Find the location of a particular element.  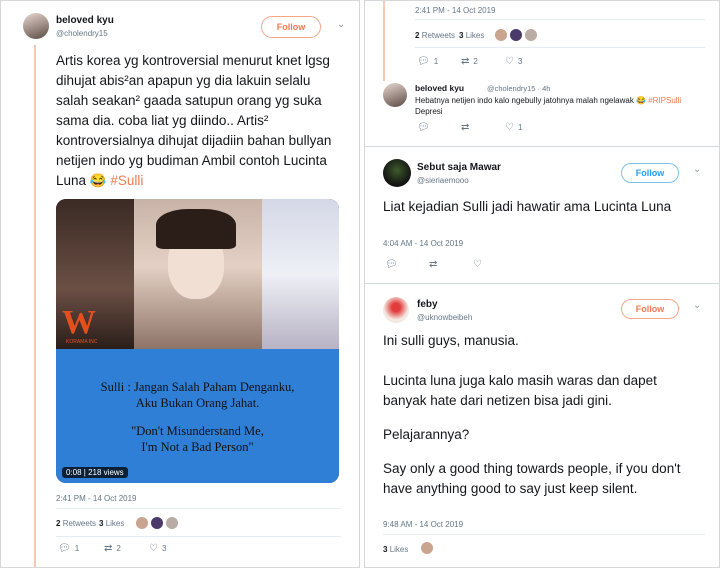

user-handle: @cholendry15 · 4h is located at coordinates (518, 88).